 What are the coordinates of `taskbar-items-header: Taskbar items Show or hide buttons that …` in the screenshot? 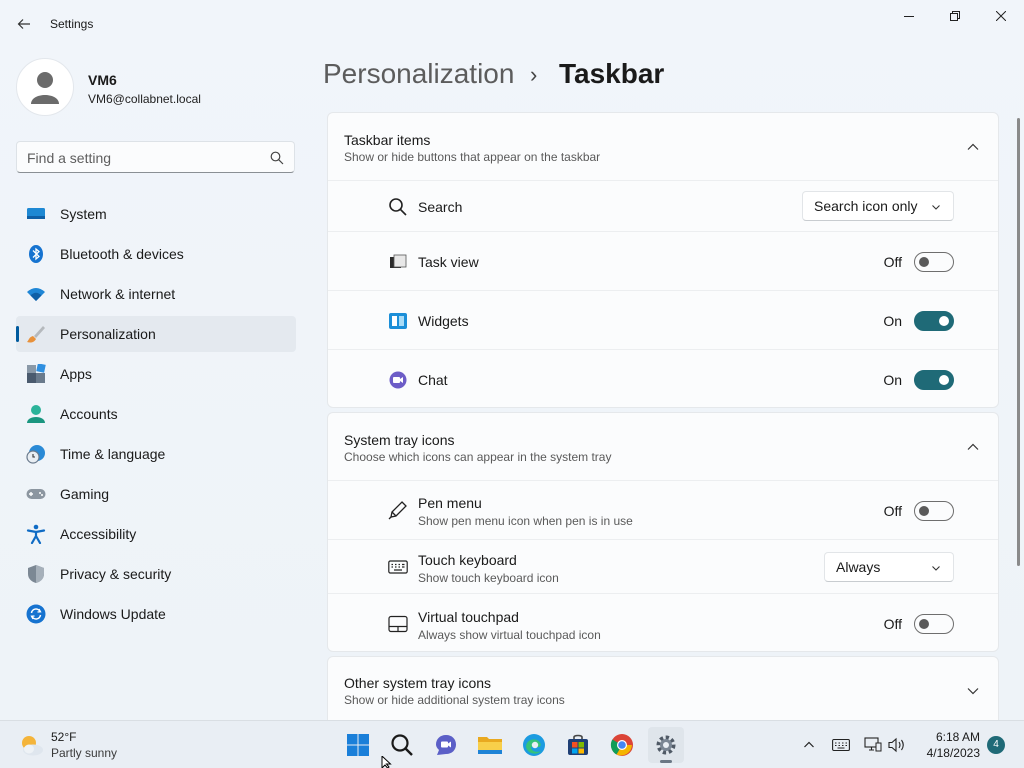 It's located at (663, 147).